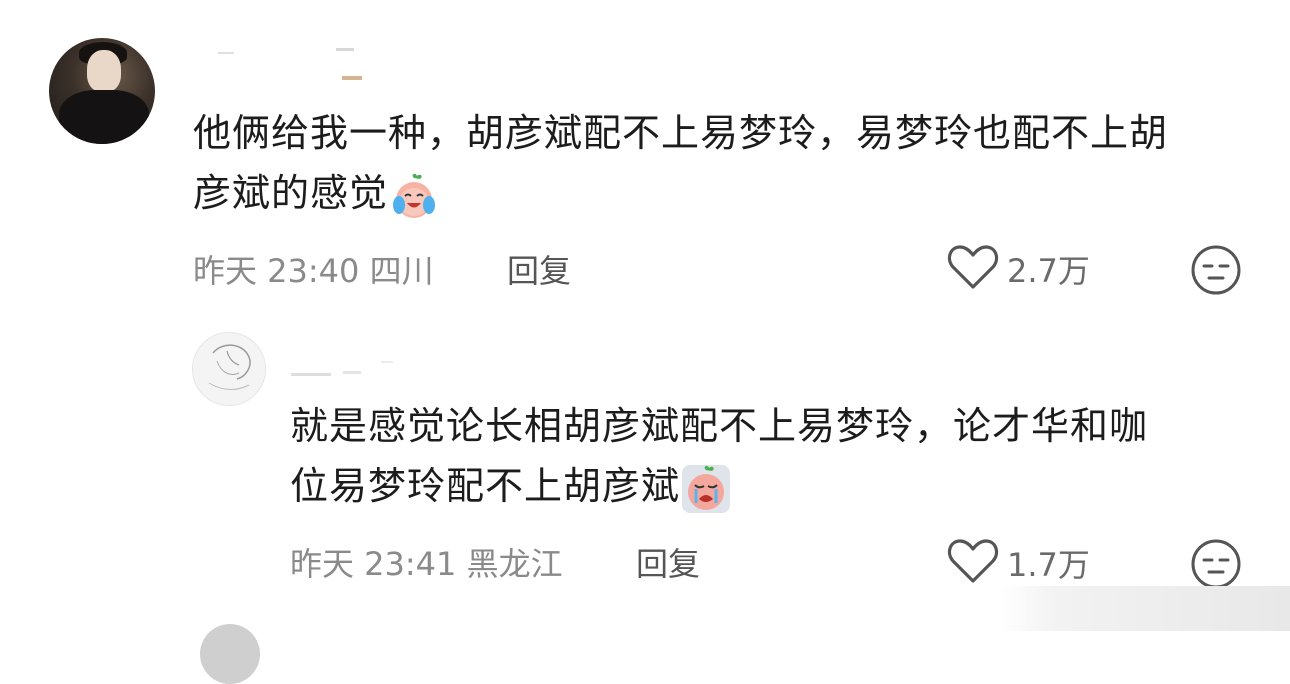  Describe the element at coordinates (1048, 565) in the screenshot. I see `like-count: 1.7万` at that location.